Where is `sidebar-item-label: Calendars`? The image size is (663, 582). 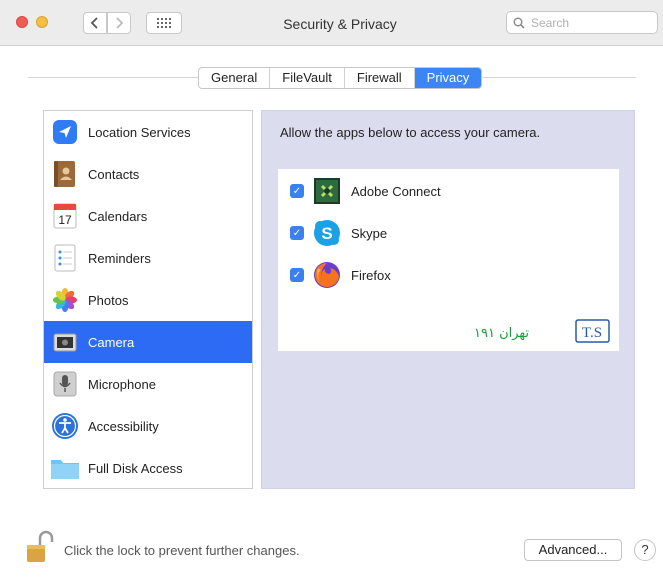 sidebar-item-label: Calendars is located at coordinates (118, 216).